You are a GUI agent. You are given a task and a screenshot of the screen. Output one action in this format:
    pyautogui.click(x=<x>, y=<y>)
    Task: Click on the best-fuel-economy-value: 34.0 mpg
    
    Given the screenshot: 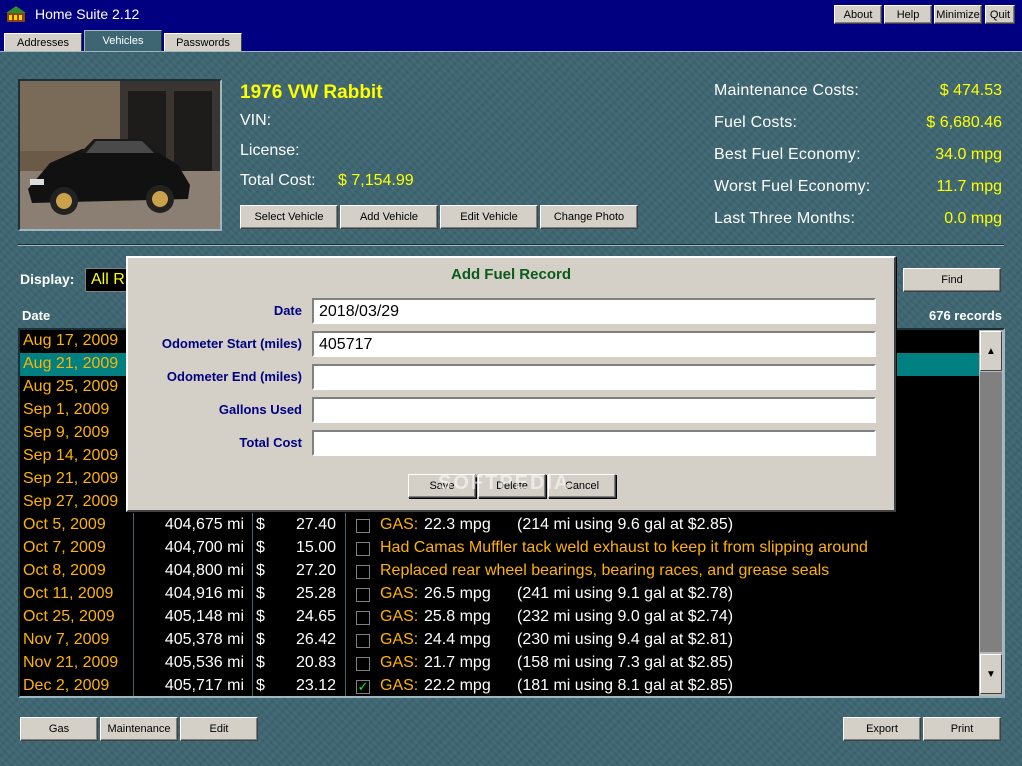 What is the action you would take?
    pyautogui.click(x=968, y=154)
    